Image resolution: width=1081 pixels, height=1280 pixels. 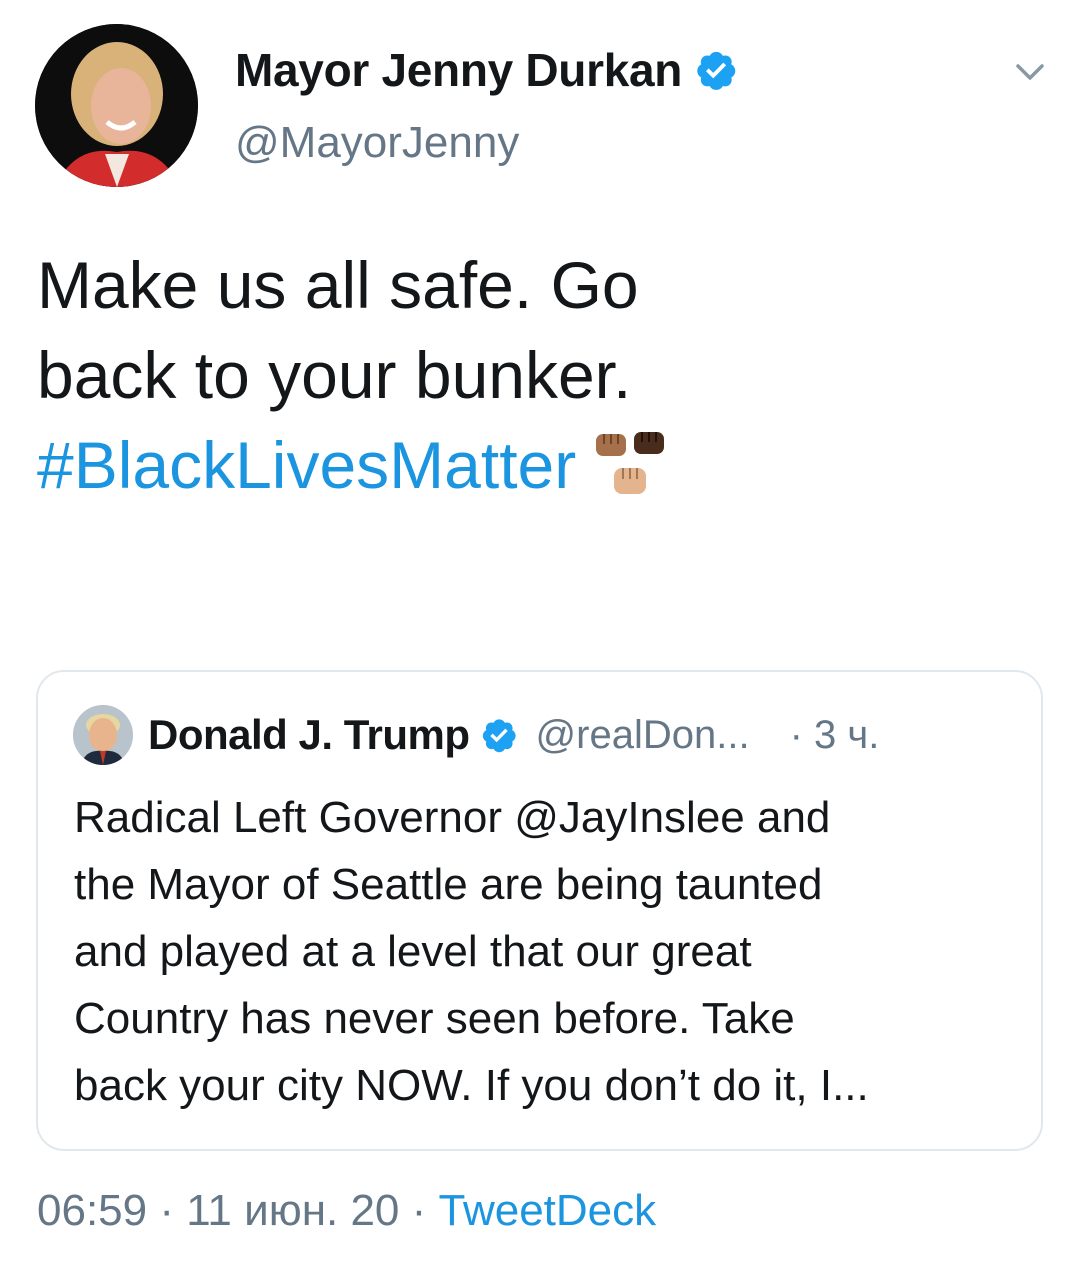 I want to click on quoted-author-avatar, so click(x=103, y=735).